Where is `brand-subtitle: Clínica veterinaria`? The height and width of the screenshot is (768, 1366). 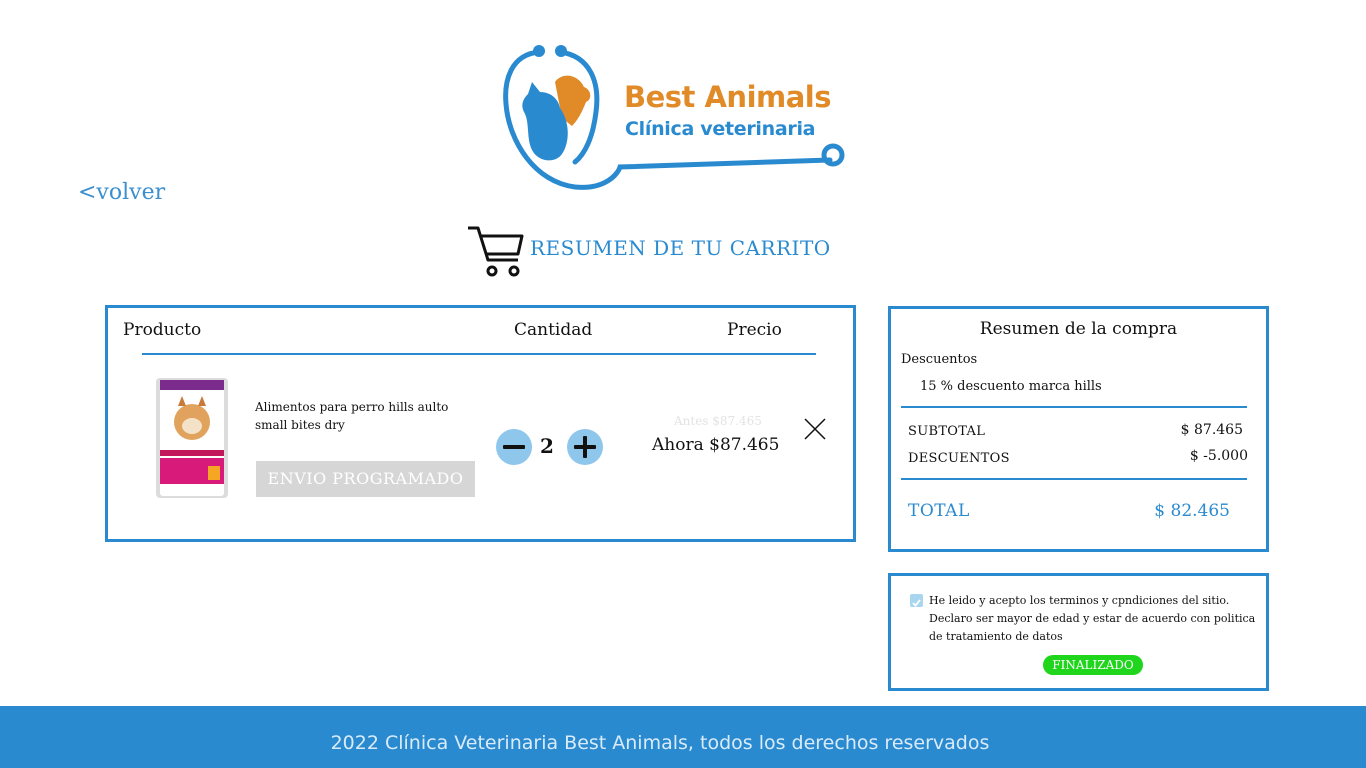 brand-subtitle: Clínica veterinaria is located at coordinates (720, 129).